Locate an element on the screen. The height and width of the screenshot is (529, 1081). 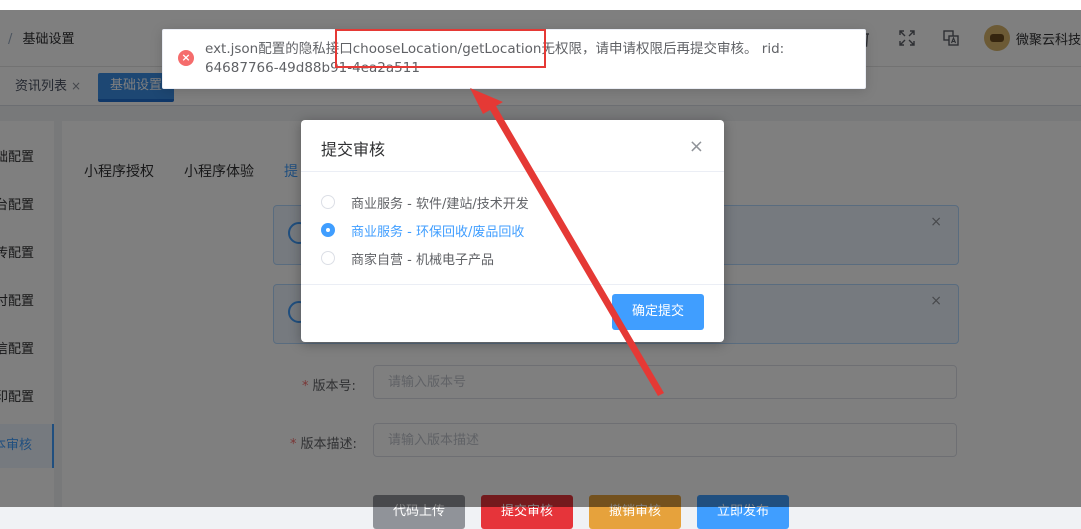
arrow-shape is located at coordinates (567, 242).